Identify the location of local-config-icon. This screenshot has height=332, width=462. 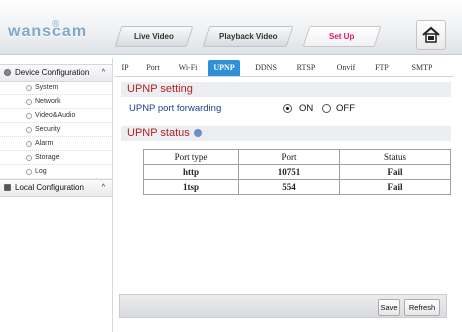
(7, 187).